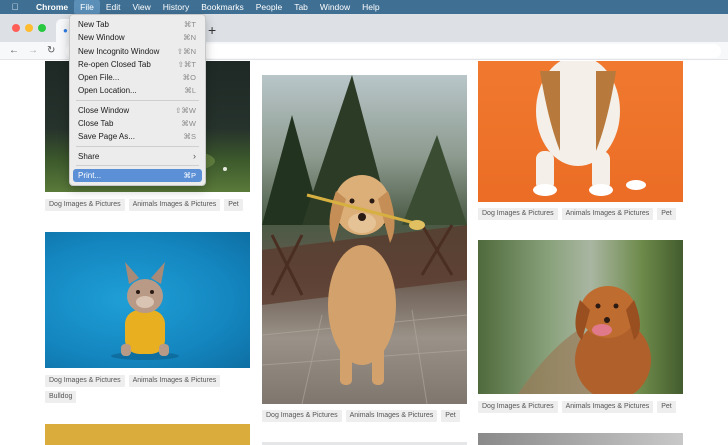 Image resolution: width=728 pixels, height=445 pixels. Describe the element at coordinates (137, 37) in the screenshot. I see `menu-item-new-window: New Window ⌘N` at that location.